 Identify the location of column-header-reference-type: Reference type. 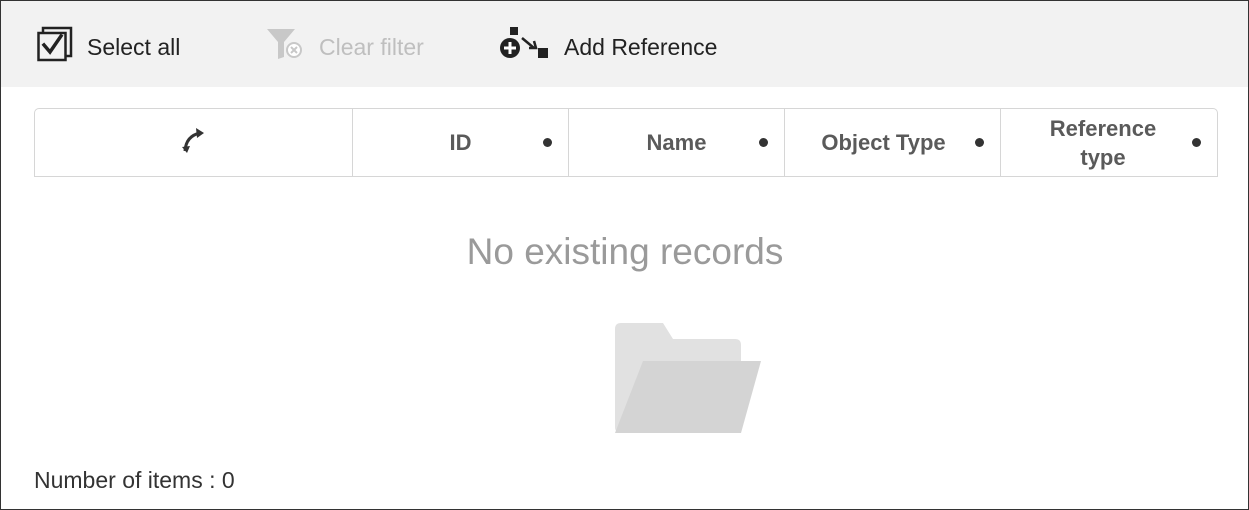
(1109, 142).